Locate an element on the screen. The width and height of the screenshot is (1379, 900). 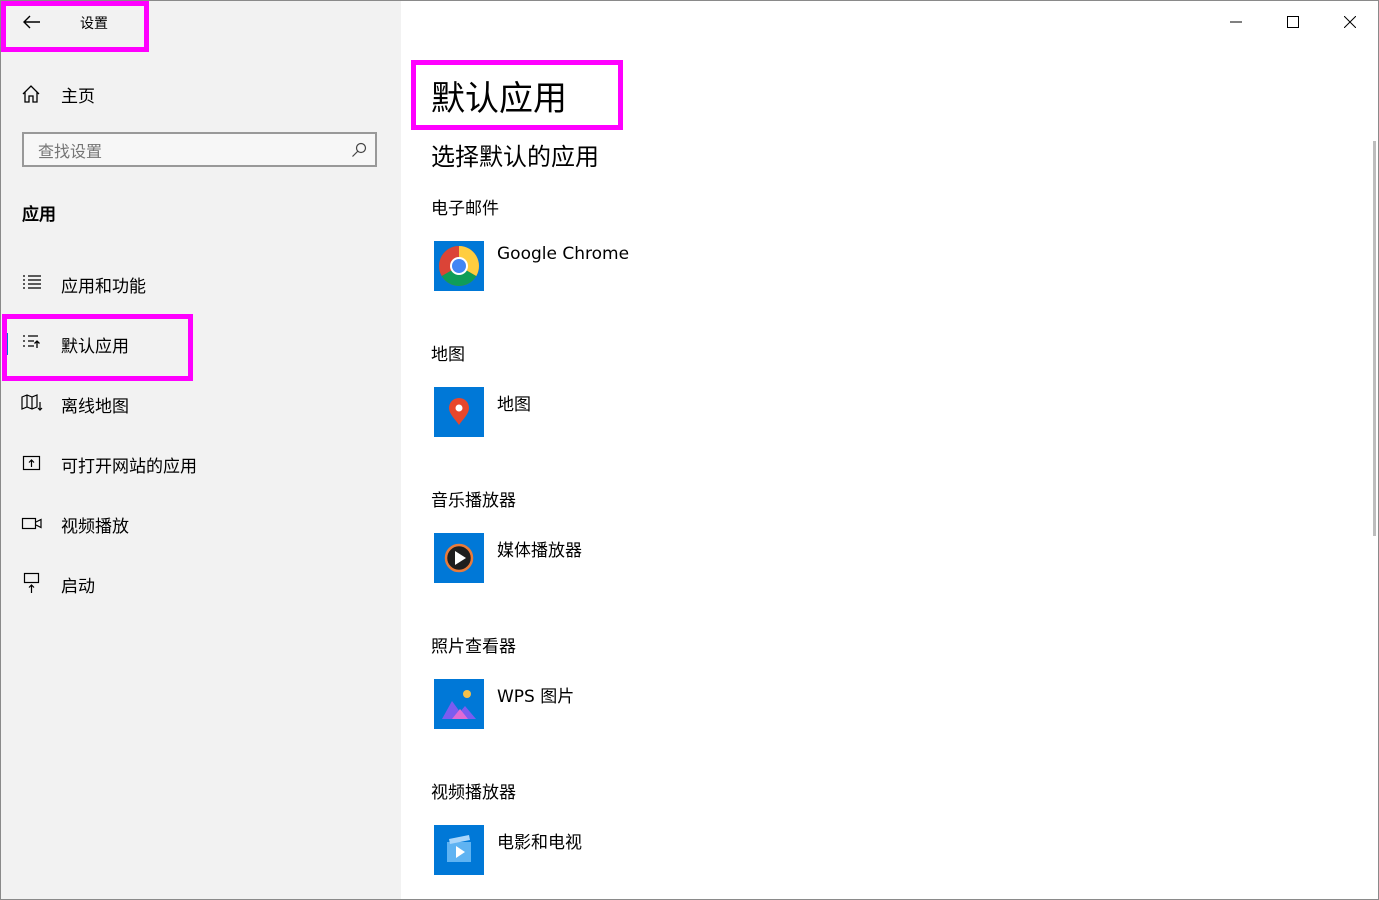
wps-pictures-icon is located at coordinates (459, 704).